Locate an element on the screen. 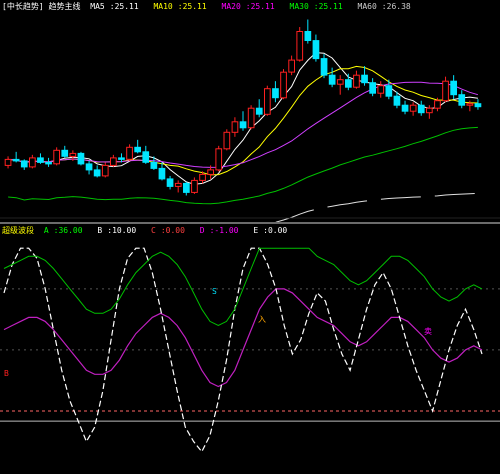  ma30-label: MA30 is located at coordinates (299, 6).